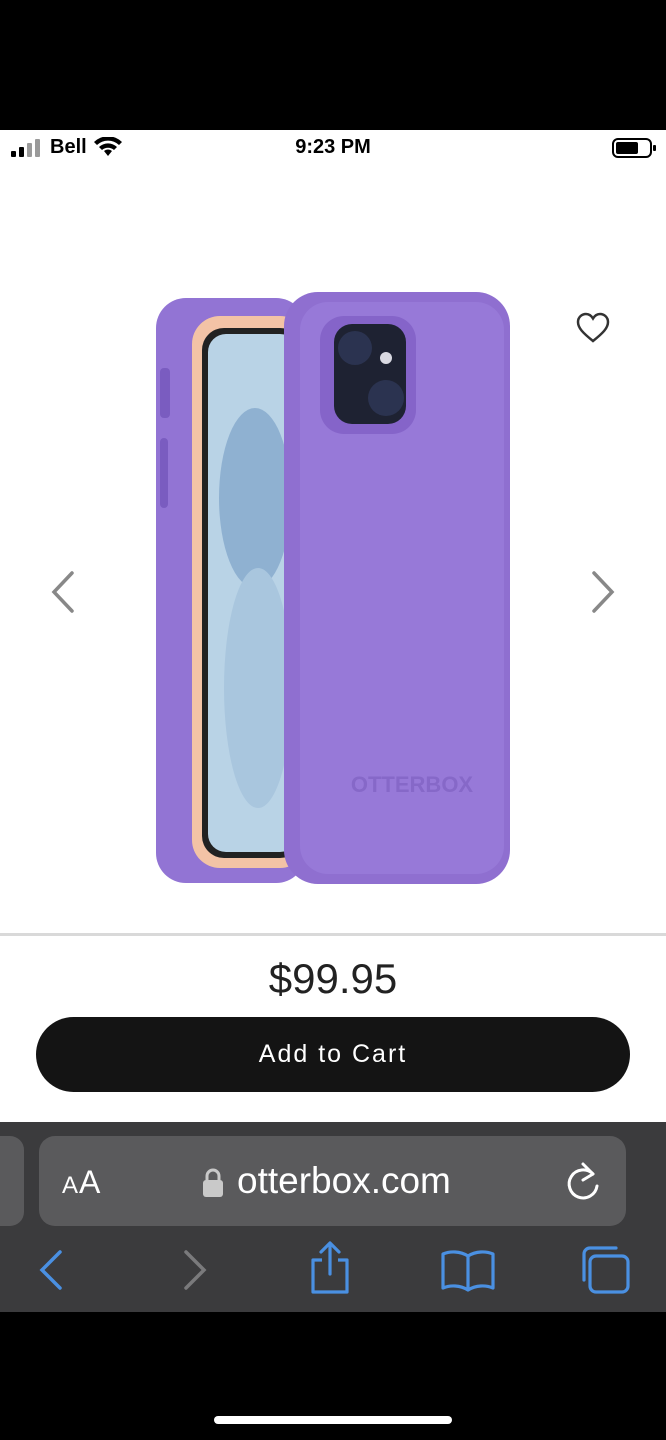 This screenshot has width=666, height=1440. What do you see at coordinates (412, 784) in the screenshot?
I see `otterbox-logo: OTTERBOX` at bounding box center [412, 784].